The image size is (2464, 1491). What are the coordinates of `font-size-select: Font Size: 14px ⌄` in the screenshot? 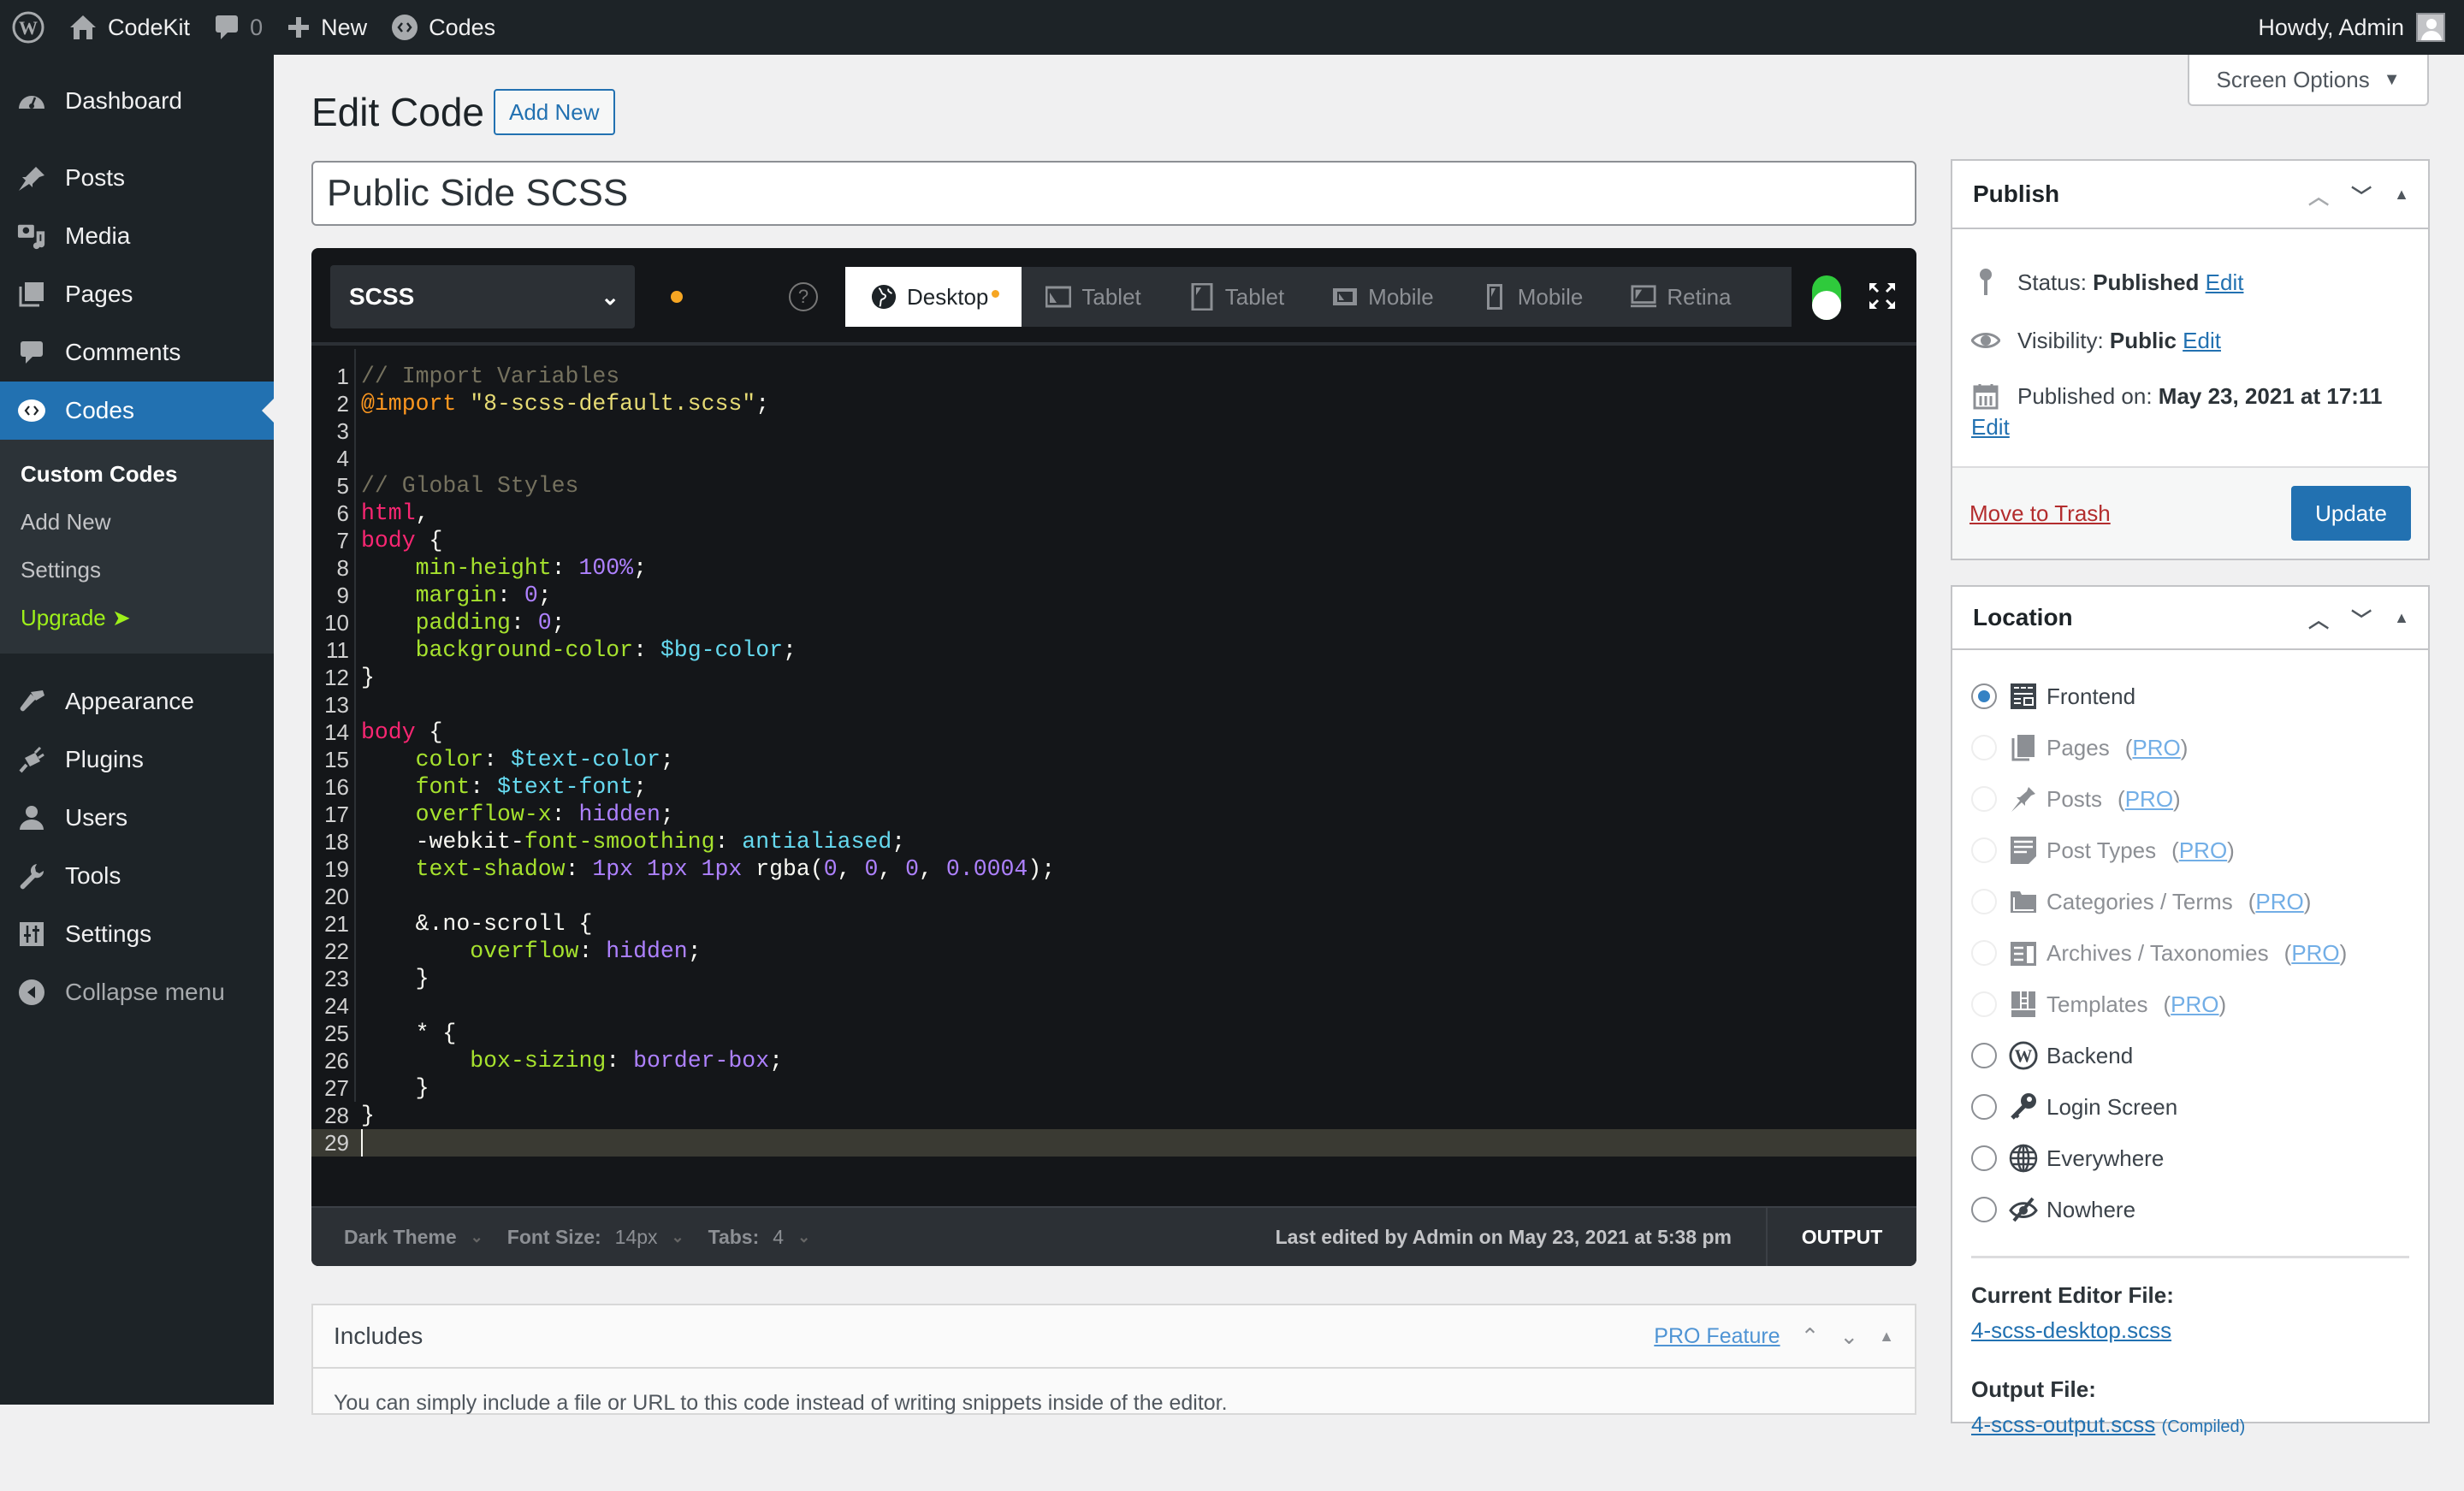 It's located at (583, 1237).